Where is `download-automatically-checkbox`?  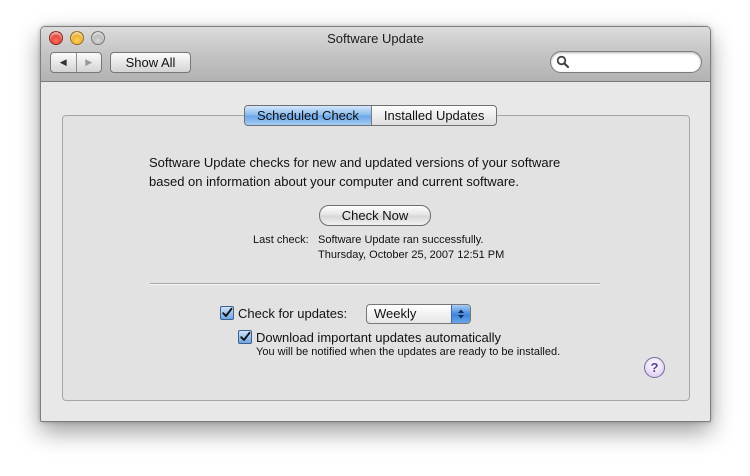 download-automatically-checkbox is located at coordinates (245, 337).